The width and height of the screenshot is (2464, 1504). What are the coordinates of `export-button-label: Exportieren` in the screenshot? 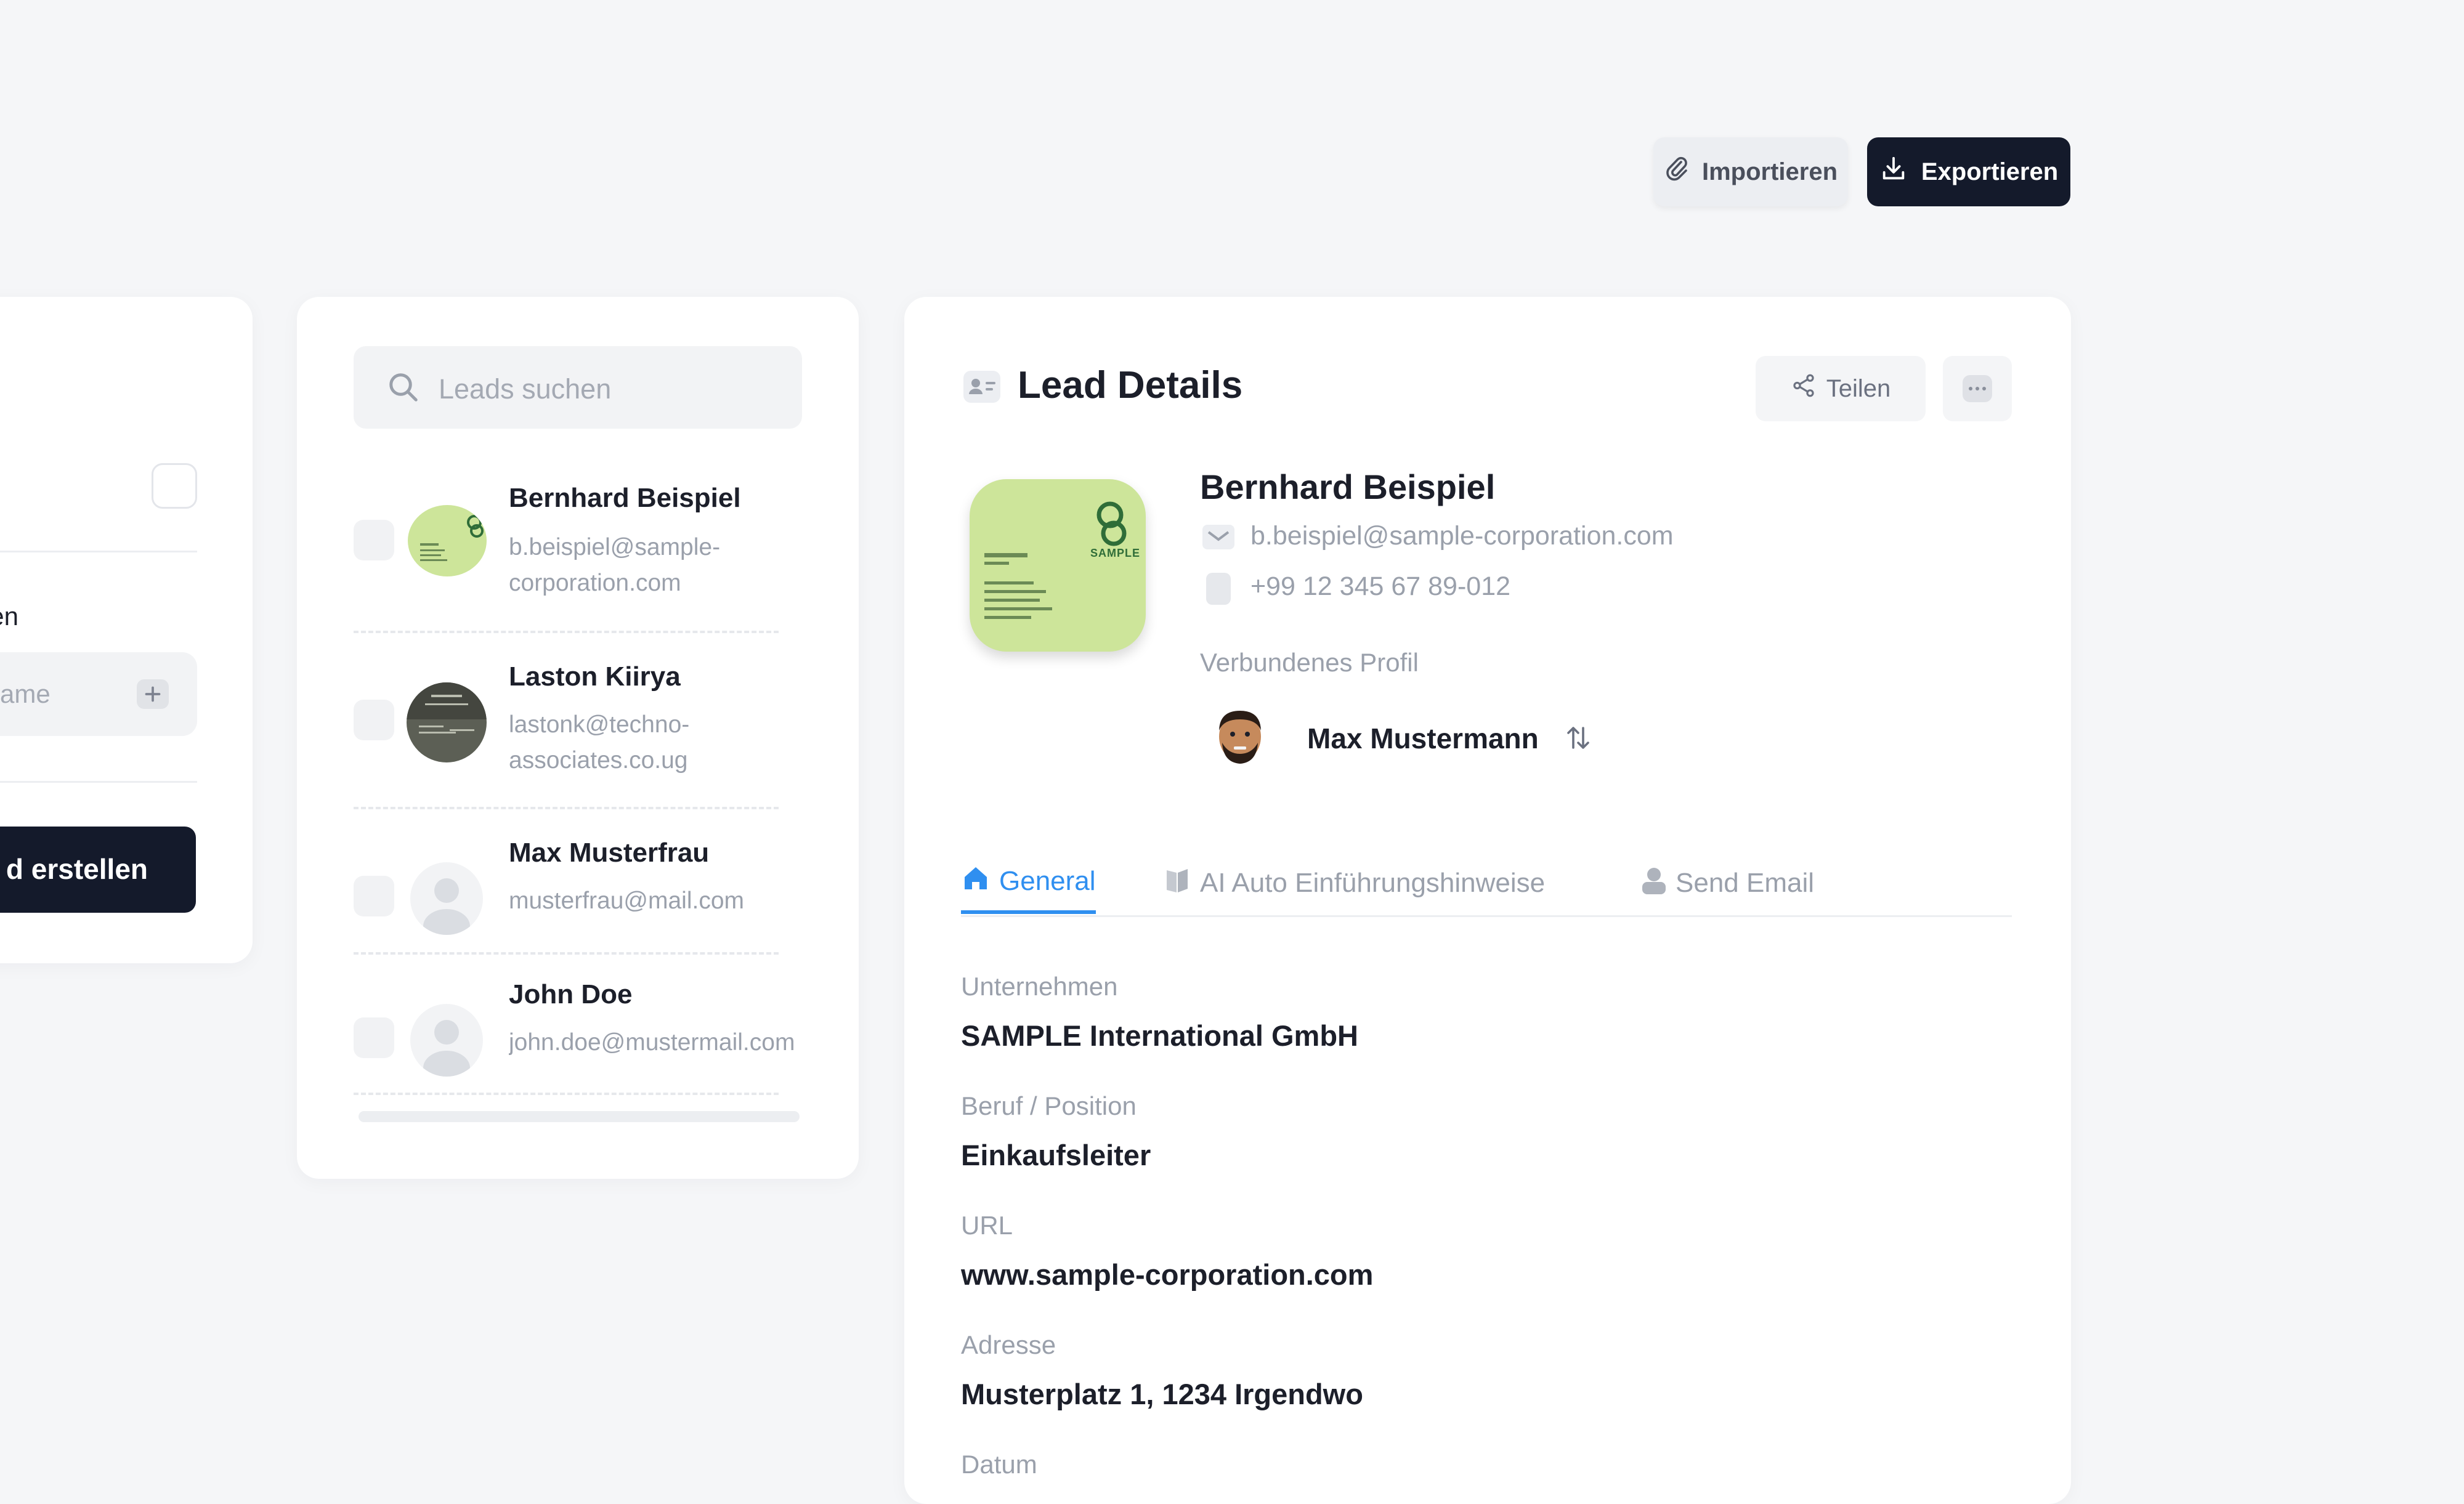 It's located at (1990, 171).